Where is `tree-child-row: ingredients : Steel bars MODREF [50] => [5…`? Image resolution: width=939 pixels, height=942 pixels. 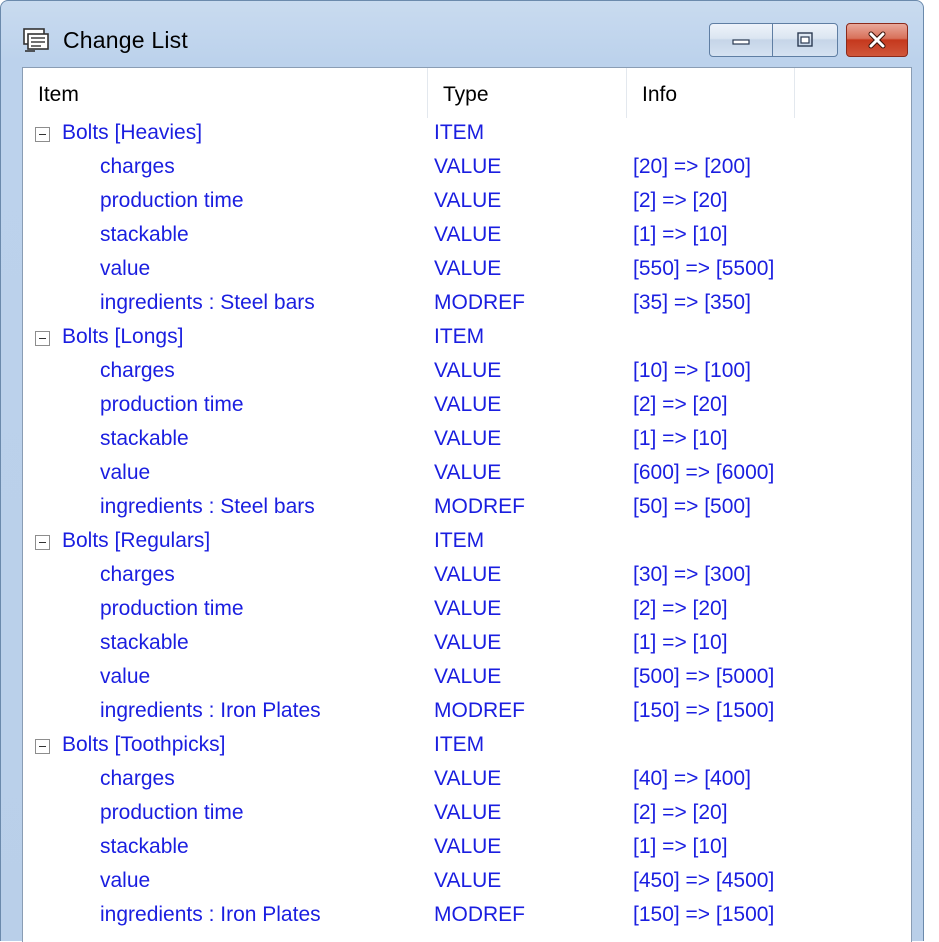 tree-child-row: ingredients : Steel bars MODREF [50] => [5… is located at coordinates (467, 508).